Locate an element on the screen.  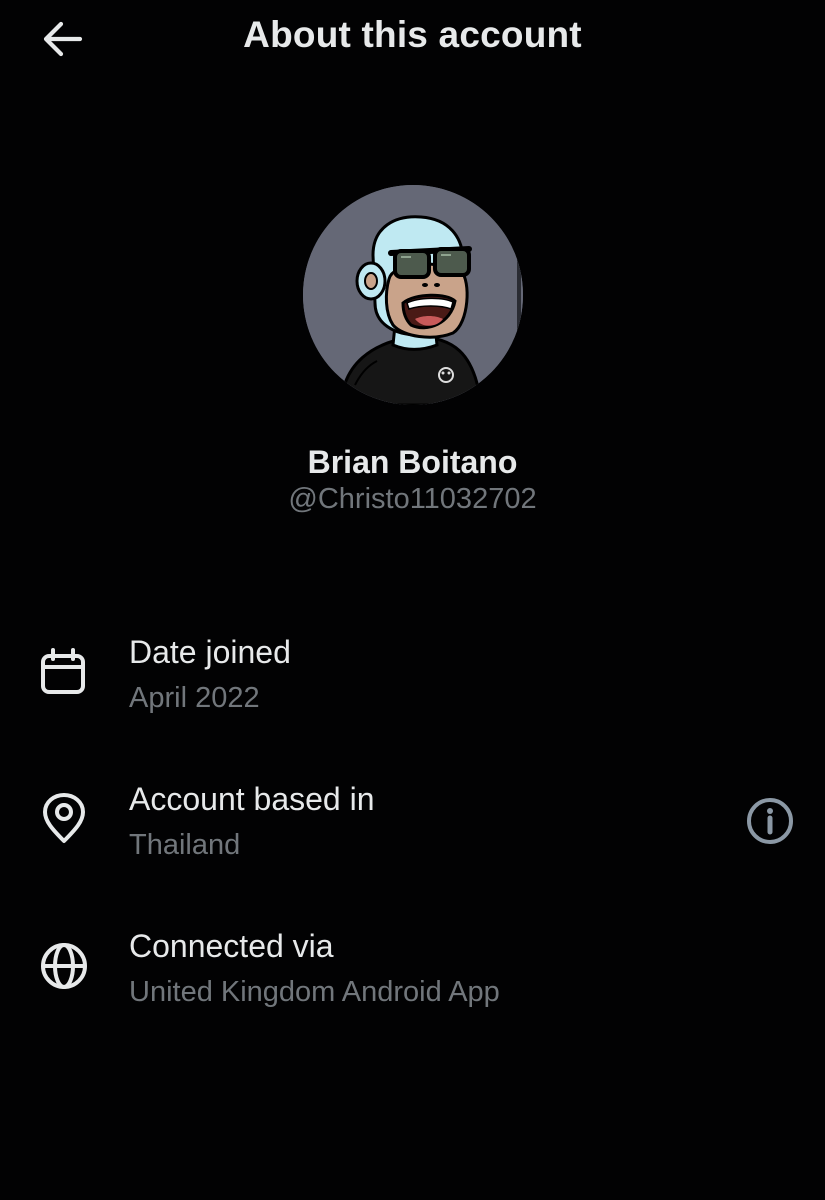
info-icon is located at coordinates (770, 821).